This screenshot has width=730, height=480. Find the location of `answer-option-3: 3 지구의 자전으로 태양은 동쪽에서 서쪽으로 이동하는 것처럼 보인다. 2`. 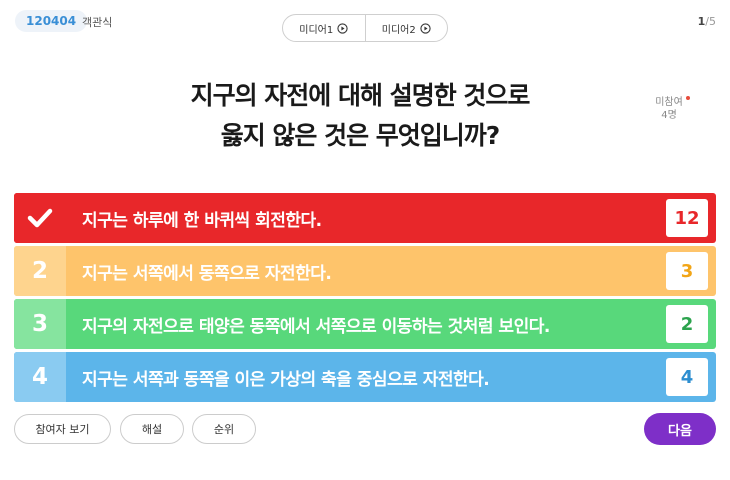

answer-option-3: 3 지구의 자전으로 태양은 동쪽에서 서쪽으로 이동하는 것처럼 보인다. 2 is located at coordinates (365, 324).